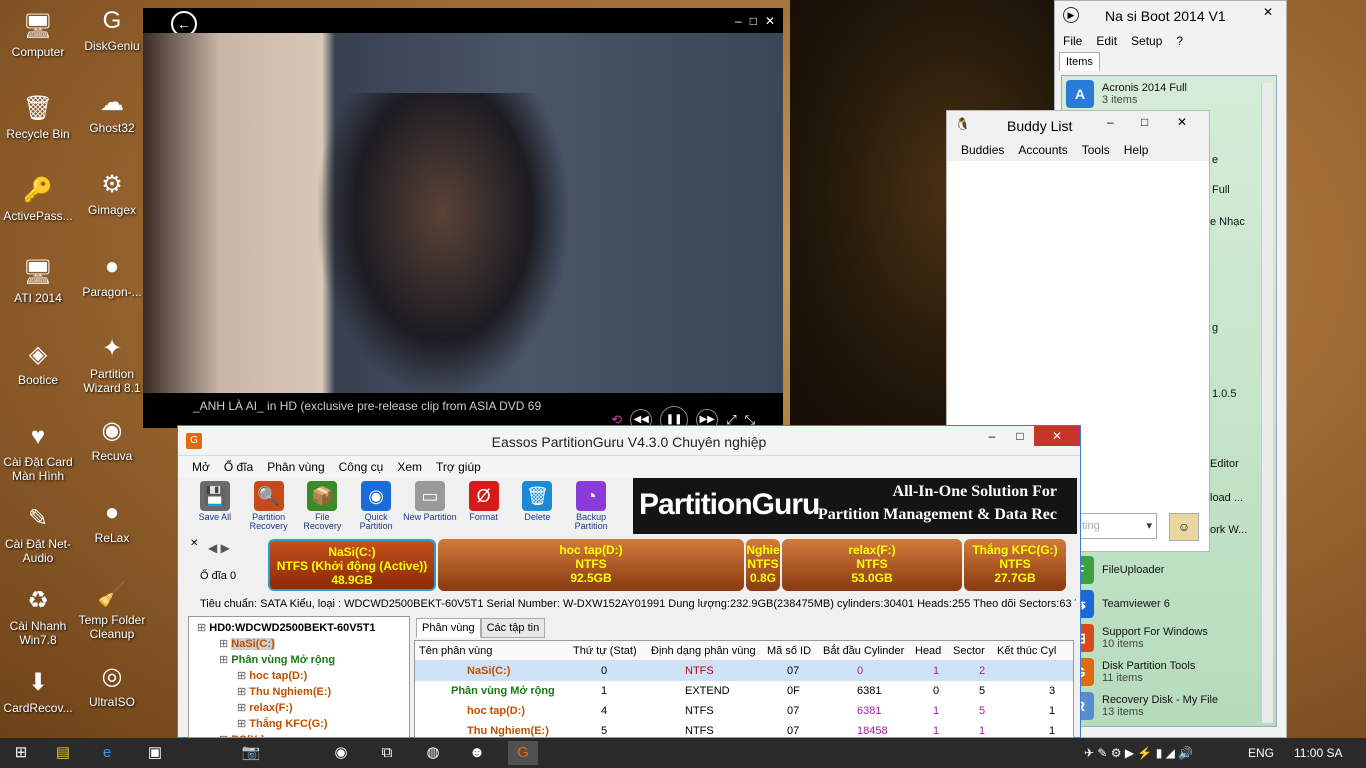  Describe the element at coordinates (744, 691) in the screenshot. I see `table-row: Phân vùng Mở rộng 1 EXTEND 0F 6381 0 5 3` at that location.